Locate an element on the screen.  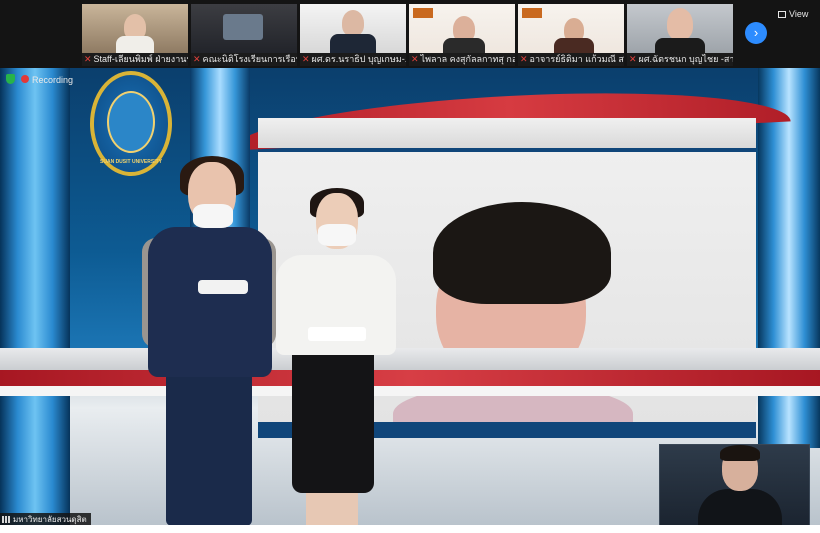
signal-icon is located at coordinates (6, 519).